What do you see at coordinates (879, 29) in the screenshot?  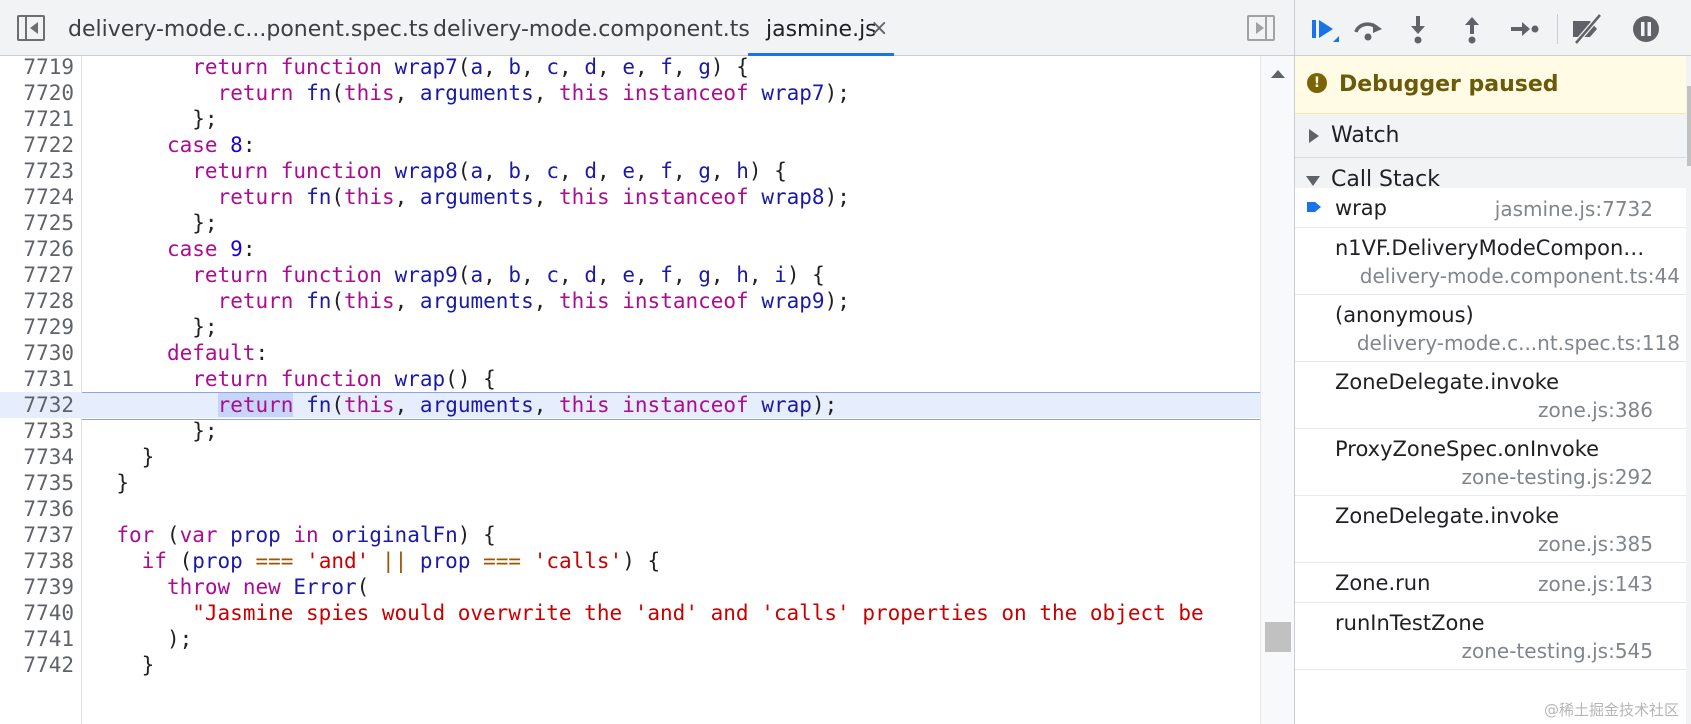 I see `close-tab-icon: ×` at bounding box center [879, 29].